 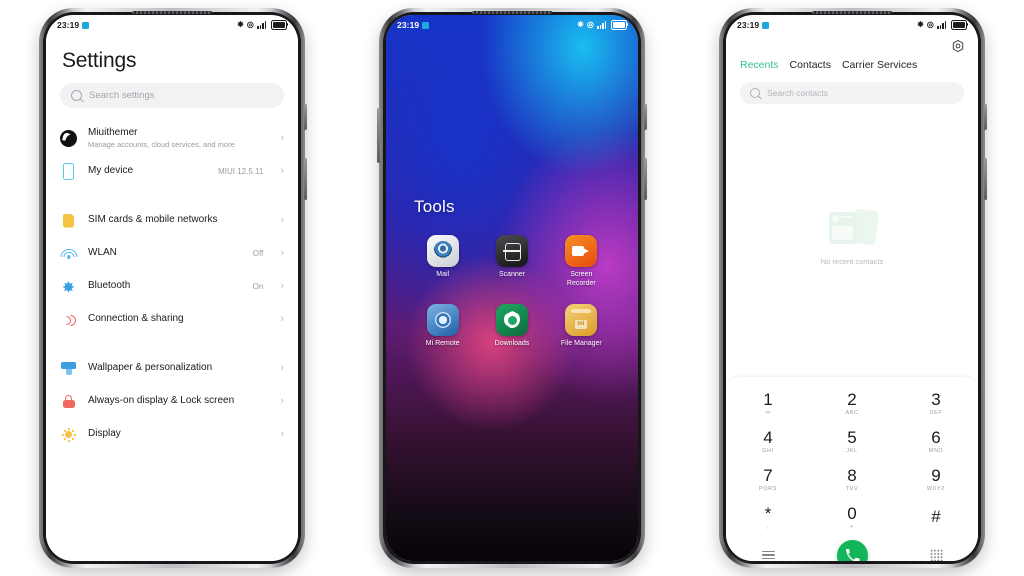 I want to click on row-text: Wallpaper & personalization, so click(x=178, y=368).